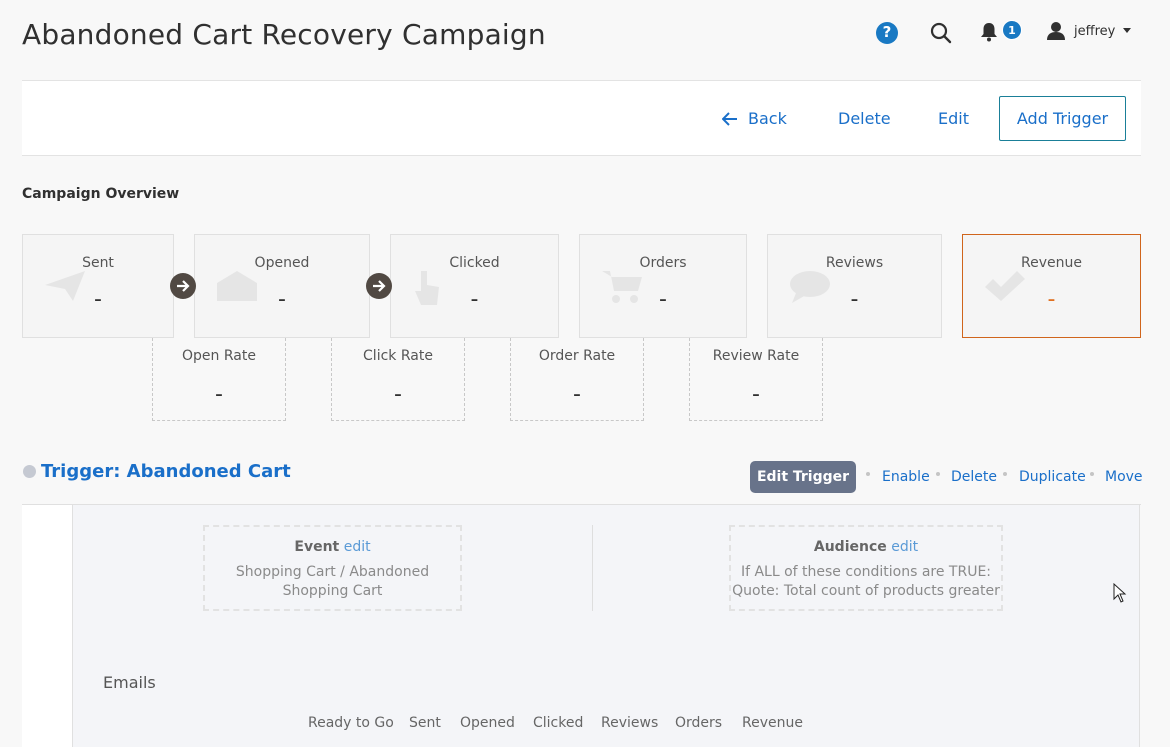 The width and height of the screenshot is (1170, 747). What do you see at coordinates (577, 356) in the screenshot?
I see `rate-label: Order Rate` at bounding box center [577, 356].